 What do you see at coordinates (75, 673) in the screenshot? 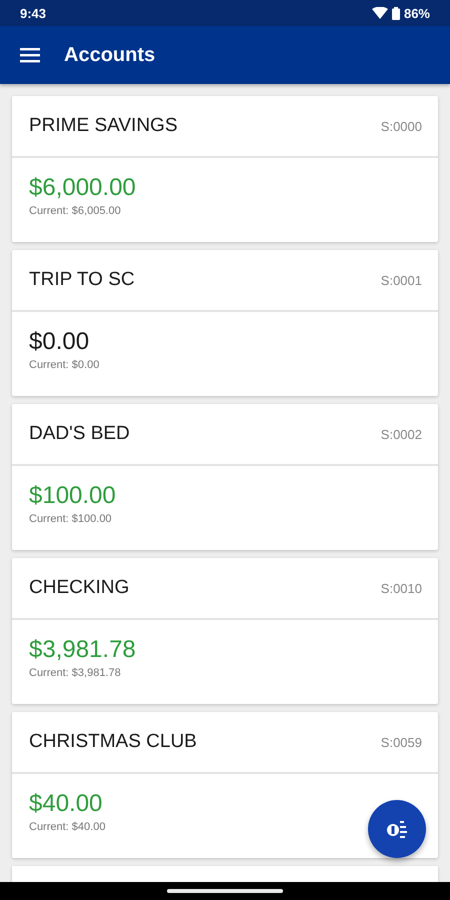
I see `current-balance: Current: $3,981.78` at bounding box center [75, 673].